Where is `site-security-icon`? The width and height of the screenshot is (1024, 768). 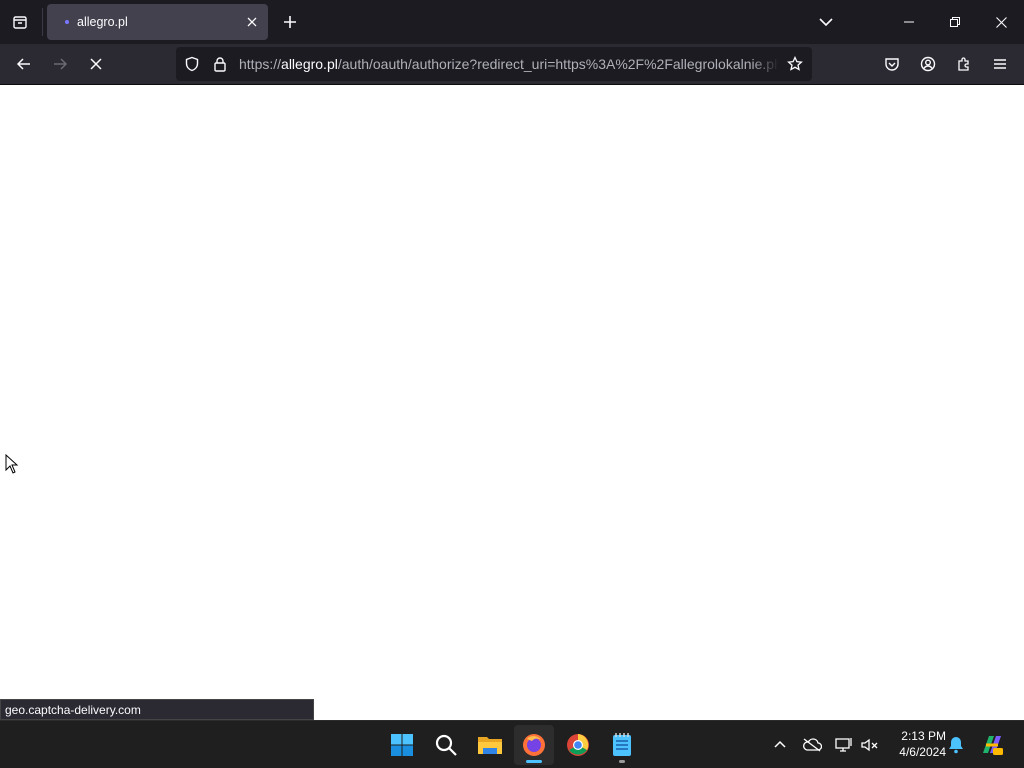
site-security-icon is located at coordinates (220, 64).